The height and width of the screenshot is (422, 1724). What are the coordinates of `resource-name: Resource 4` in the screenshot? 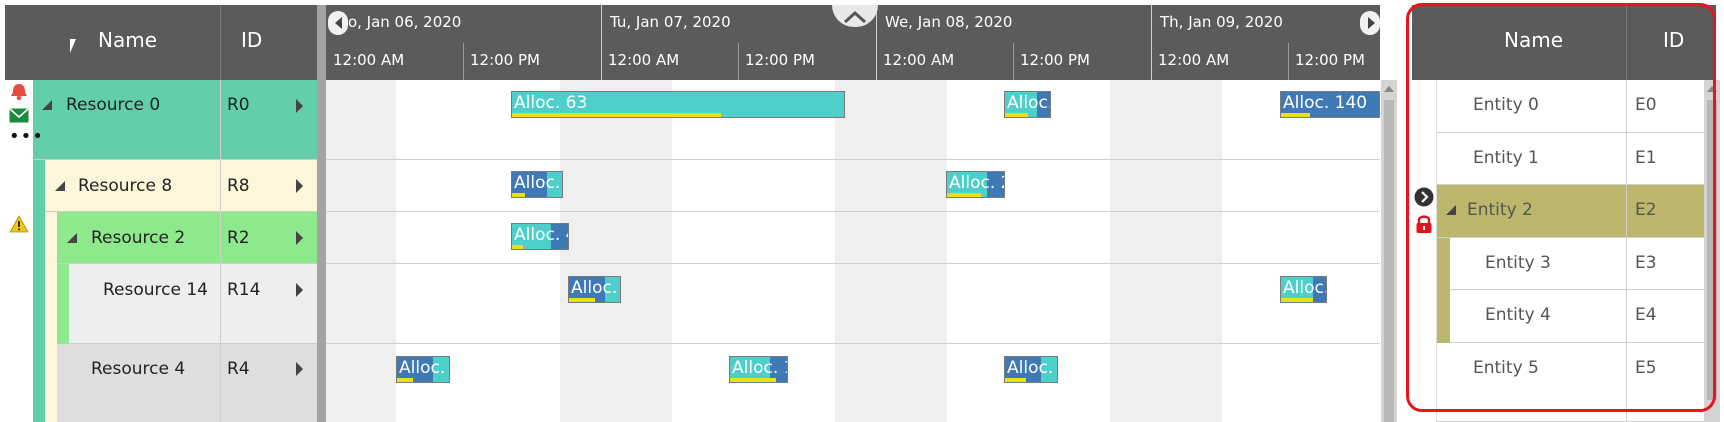 It's located at (138, 369).